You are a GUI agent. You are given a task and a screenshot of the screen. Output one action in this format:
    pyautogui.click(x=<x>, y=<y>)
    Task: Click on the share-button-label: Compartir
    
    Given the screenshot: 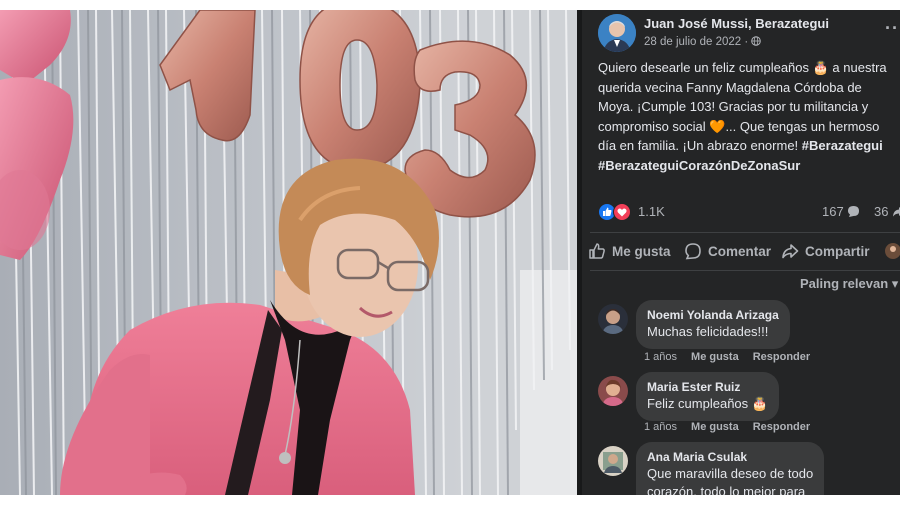 What is the action you would take?
    pyautogui.click(x=837, y=251)
    